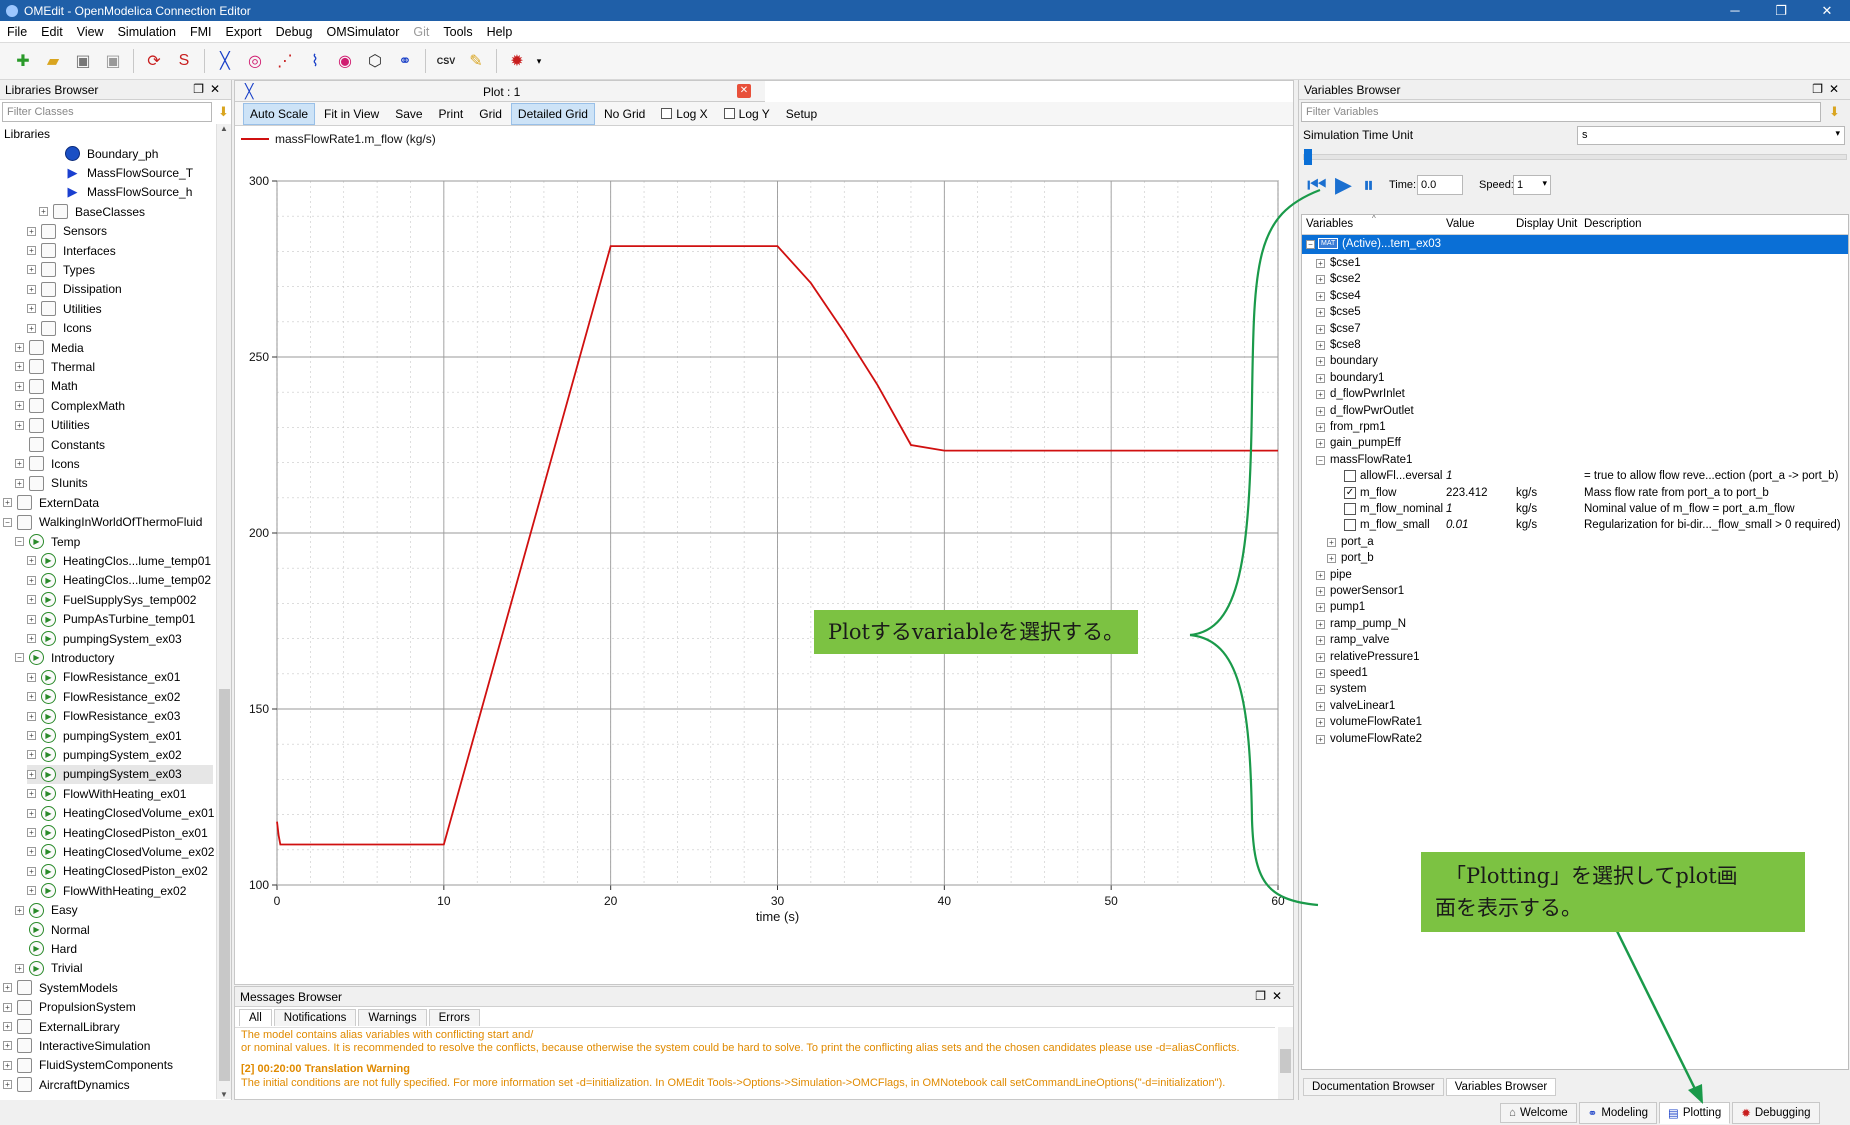 The height and width of the screenshot is (1125, 1850). Describe the element at coordinates (1834, 112) in the screenshot. I see `filter-options-icon: ⬇` at that location.